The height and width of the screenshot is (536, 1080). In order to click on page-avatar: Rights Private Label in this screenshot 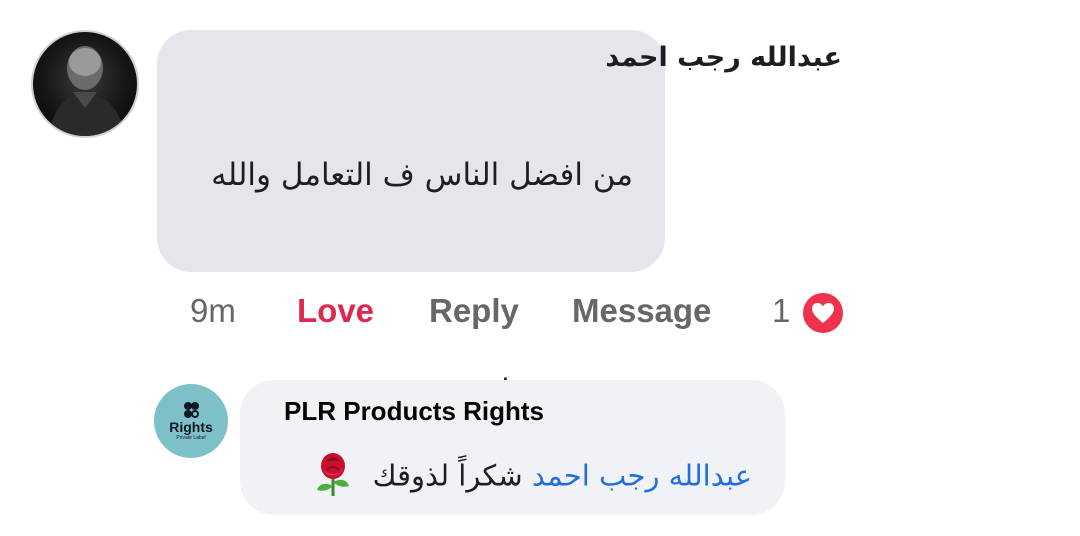, I will do `click(191, 421)`.